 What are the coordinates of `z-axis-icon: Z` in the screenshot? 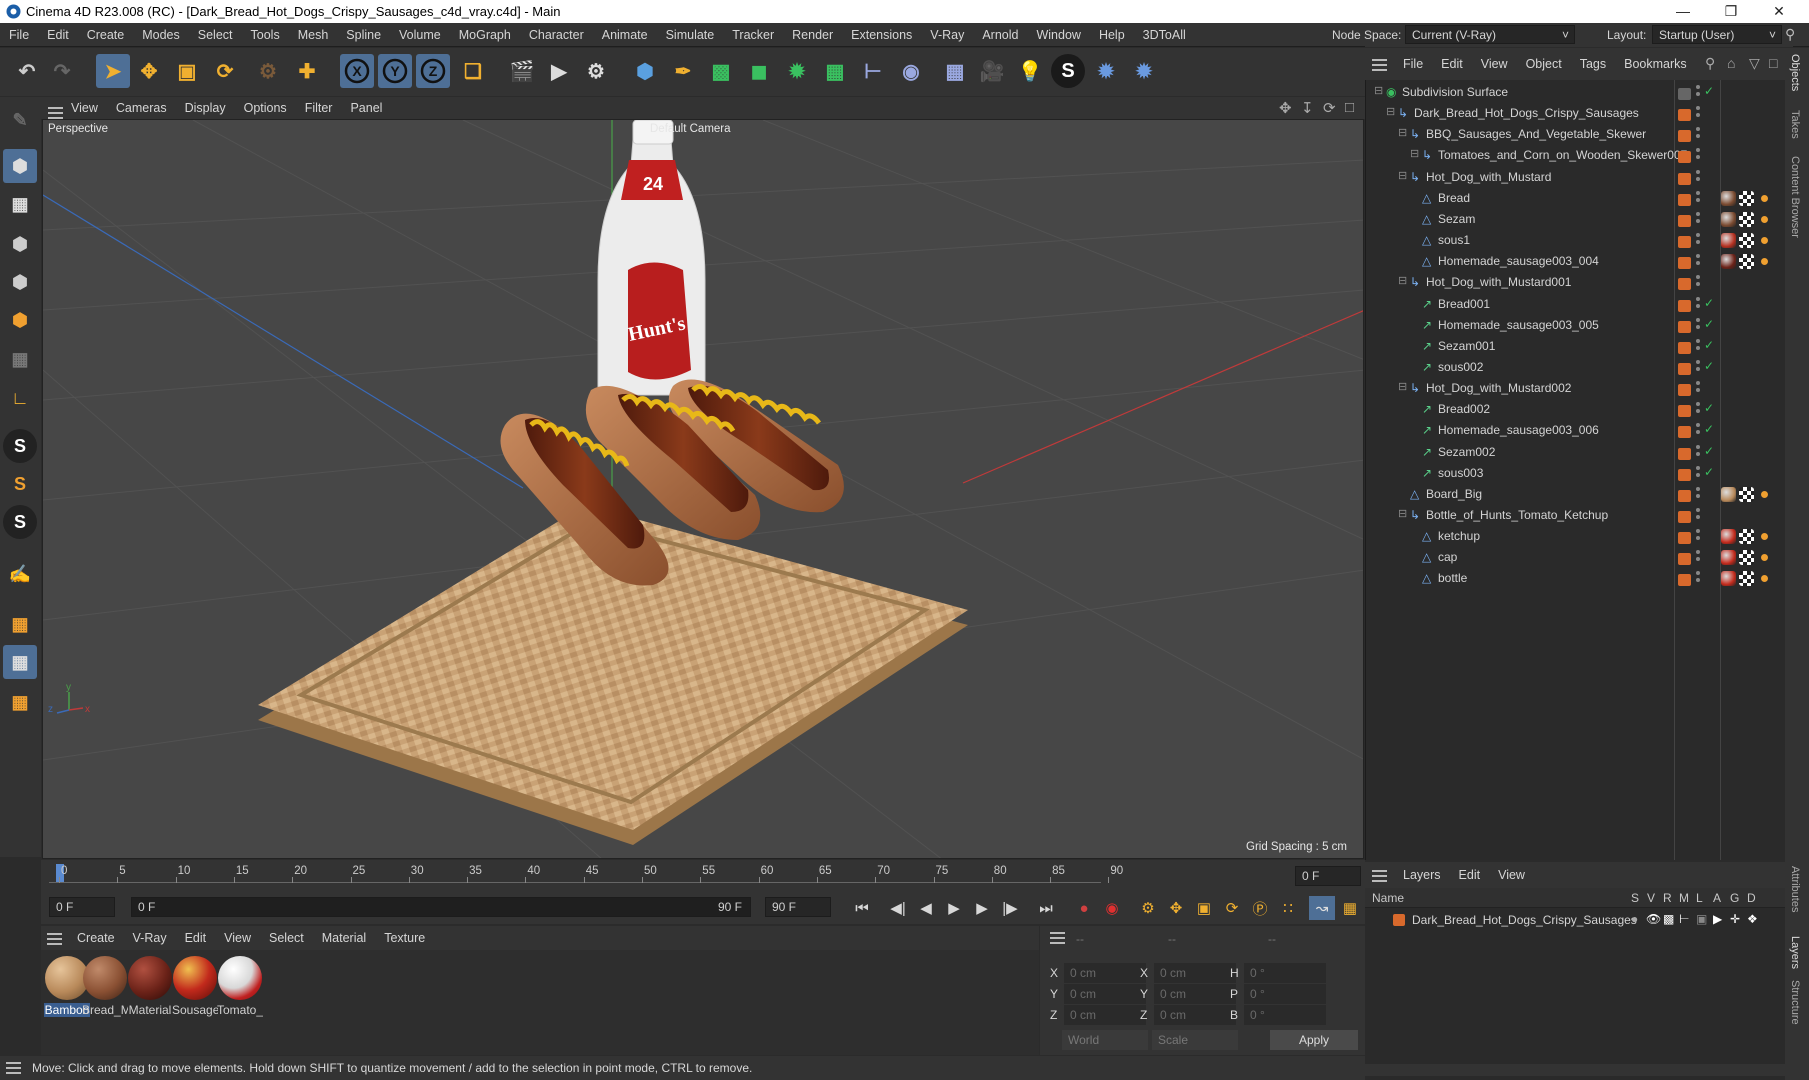 It's located at (433, 71).